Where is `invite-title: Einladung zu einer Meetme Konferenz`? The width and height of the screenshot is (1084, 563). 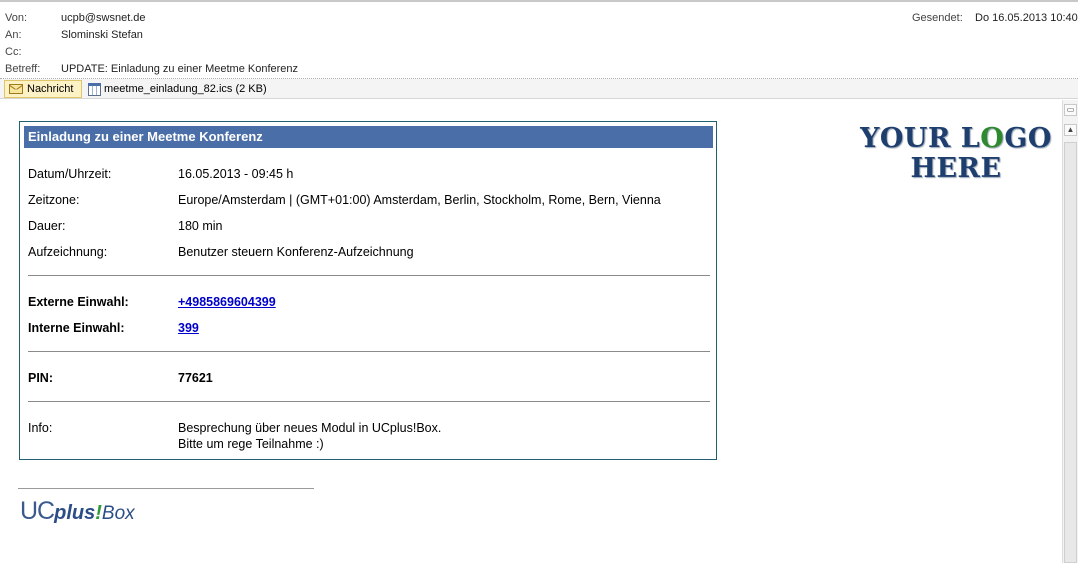 invite-title: Einladung zu einer Meetme Konferenz is located at coordinates (368, 137).